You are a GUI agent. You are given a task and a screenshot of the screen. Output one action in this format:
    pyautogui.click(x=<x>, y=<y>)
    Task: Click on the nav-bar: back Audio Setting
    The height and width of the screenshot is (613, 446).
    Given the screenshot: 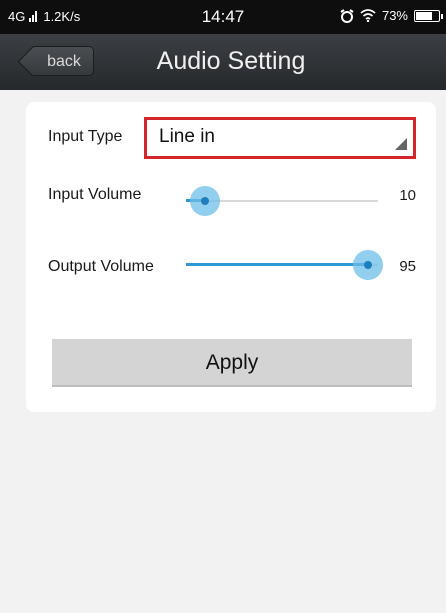 What is the action you would take?
    pyautogui.click(x=223, y=62)
    